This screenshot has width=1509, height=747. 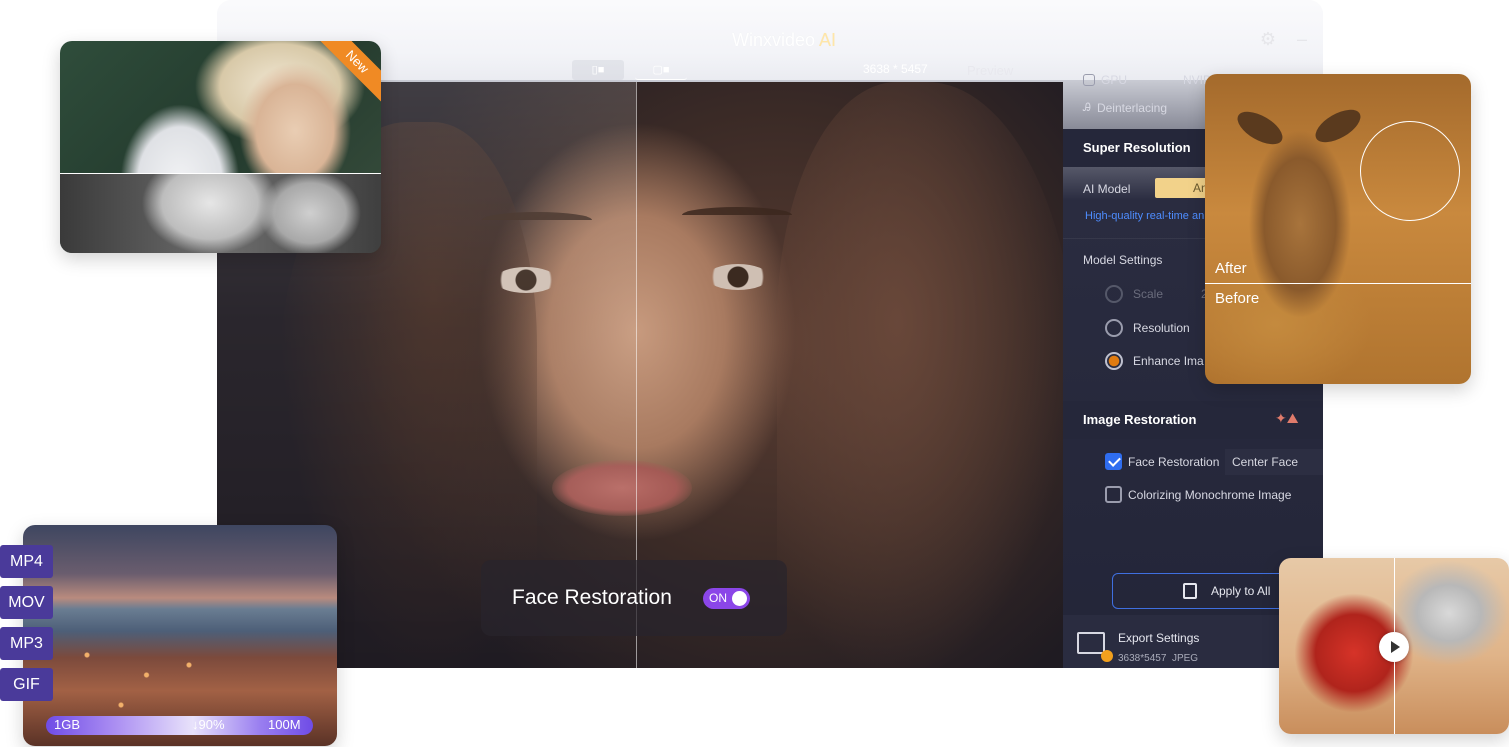 I want to click on export-title: Export Settings, so click(x=1159, y=638).